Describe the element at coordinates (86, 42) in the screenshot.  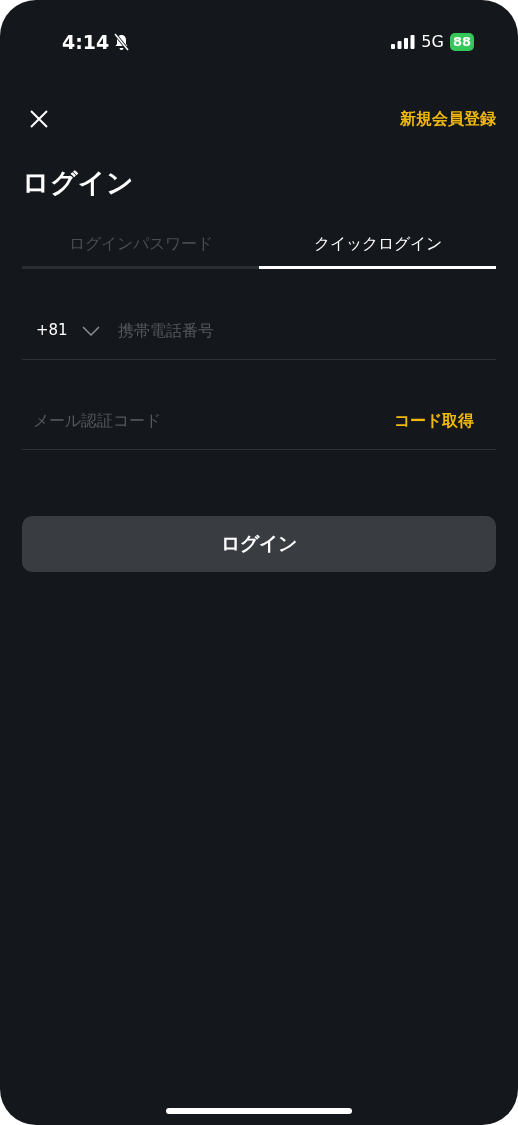
I see `status-time: 4:14` at that location.